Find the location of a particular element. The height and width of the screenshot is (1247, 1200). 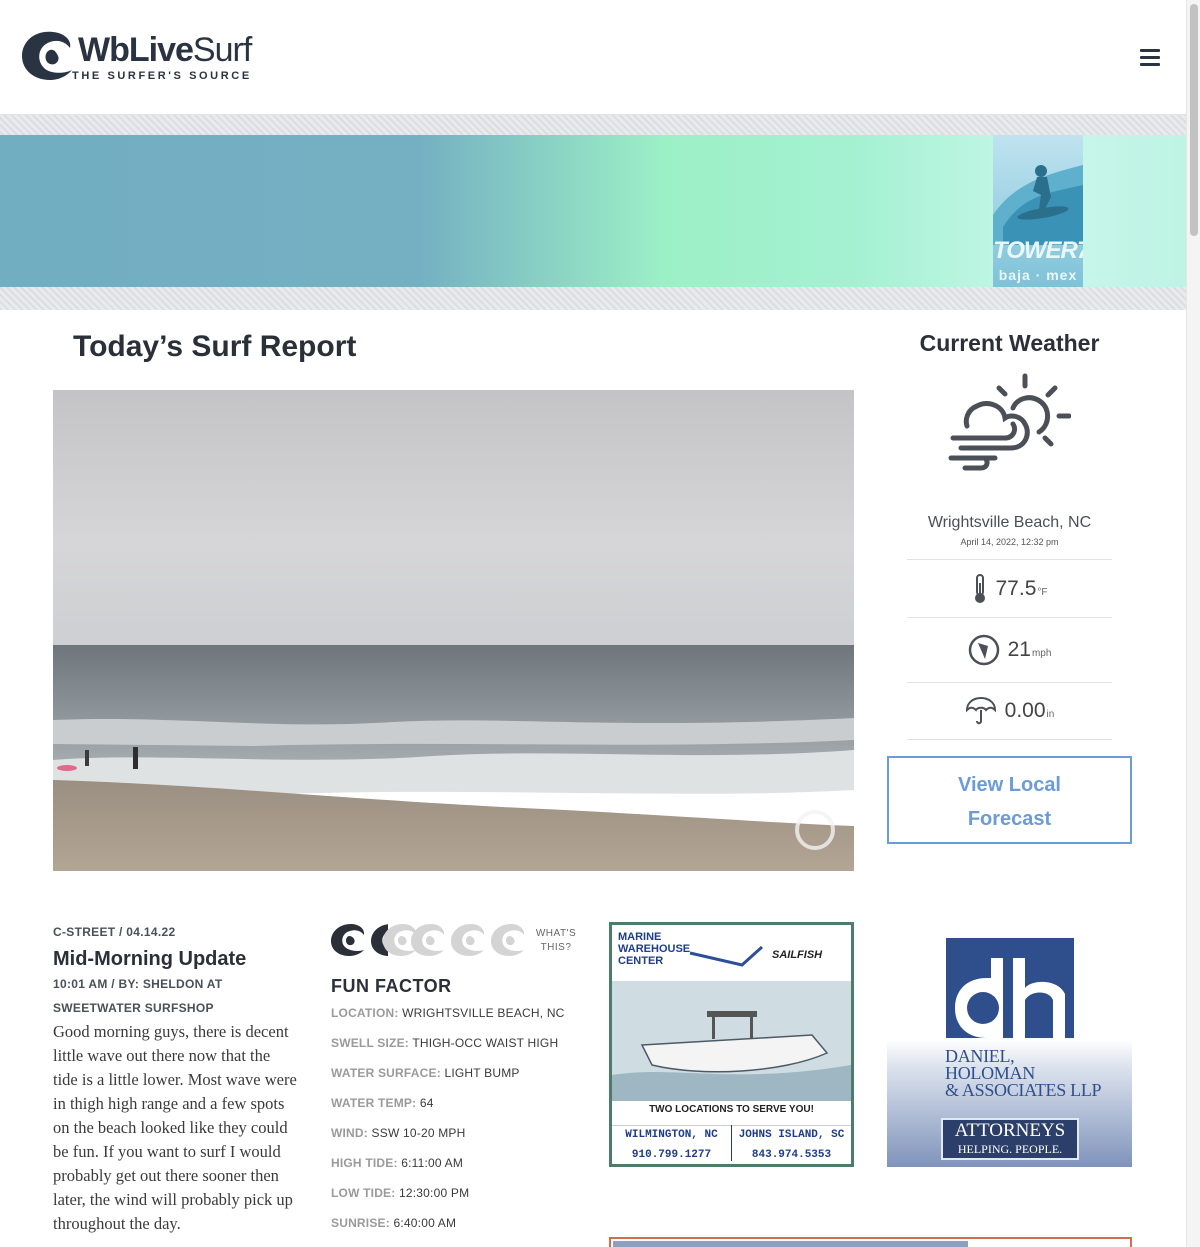

fun-factor-rating is located at coordinates (428, 940).